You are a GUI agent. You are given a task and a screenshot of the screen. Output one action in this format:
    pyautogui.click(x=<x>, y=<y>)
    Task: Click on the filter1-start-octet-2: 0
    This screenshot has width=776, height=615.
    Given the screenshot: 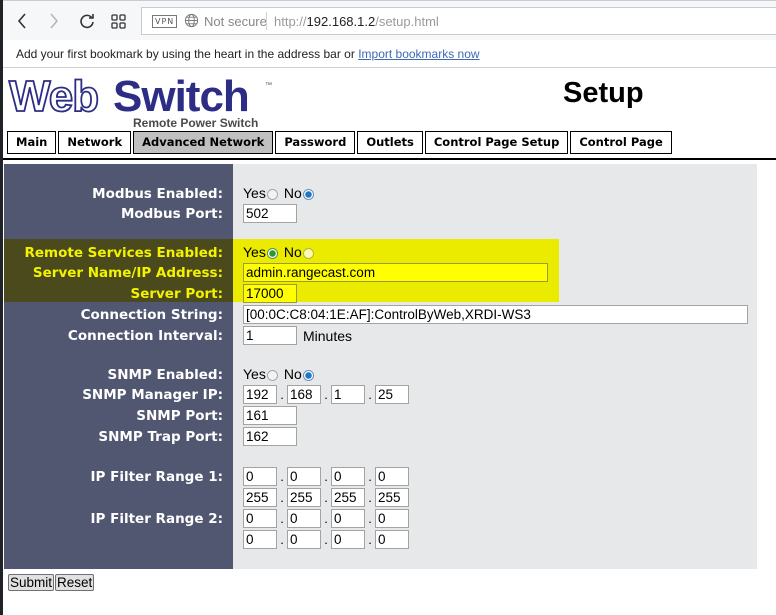 What is the action you would take?
    pyautogui.click(x=304, y=476)
    